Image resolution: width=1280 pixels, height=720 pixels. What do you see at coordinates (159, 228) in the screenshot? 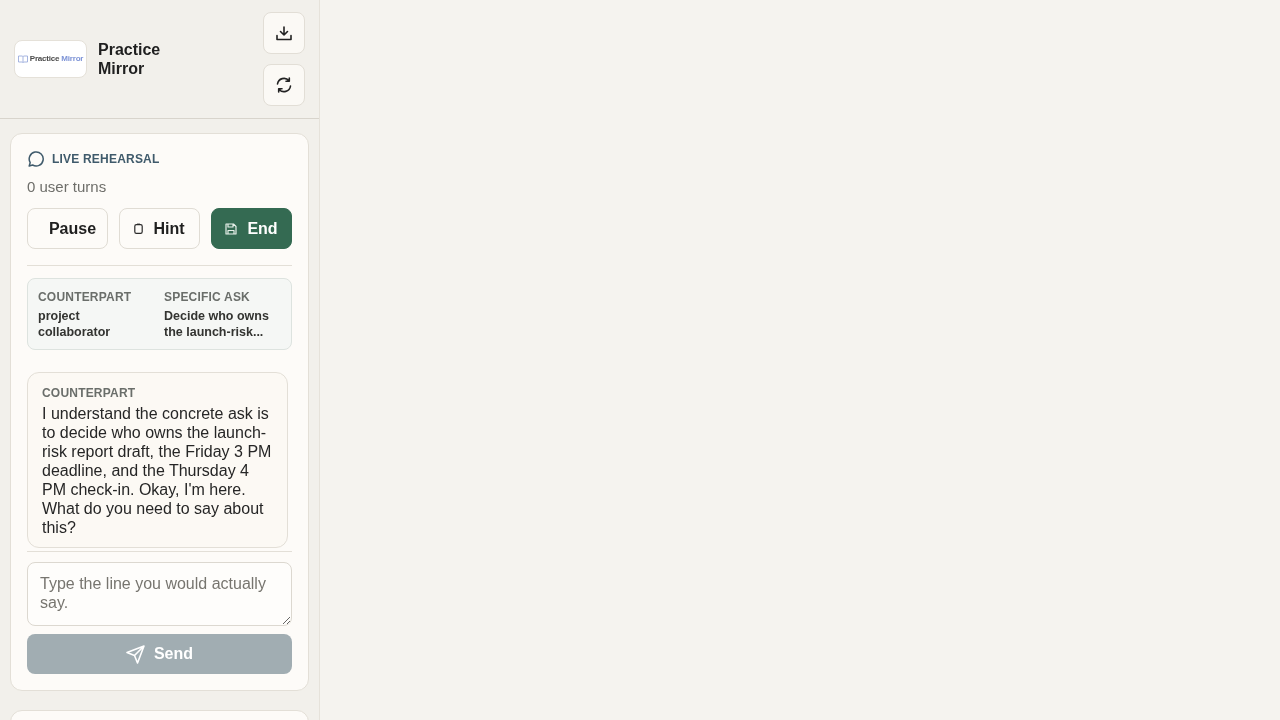
I see `hint-button: Hint` at bounding box center [159, 228].